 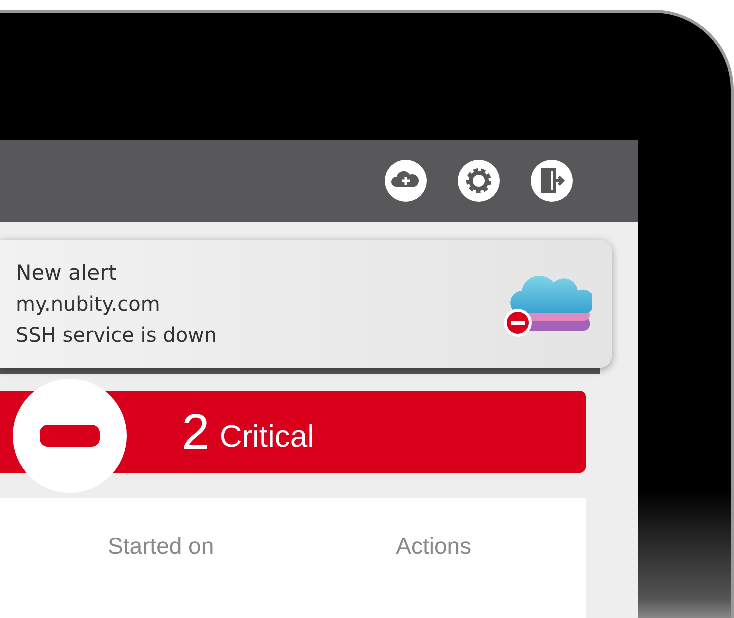 What do you see at coordinates (552, 181) in the screenshot?
I see `logout-icon` at bounding box center [552, 181].